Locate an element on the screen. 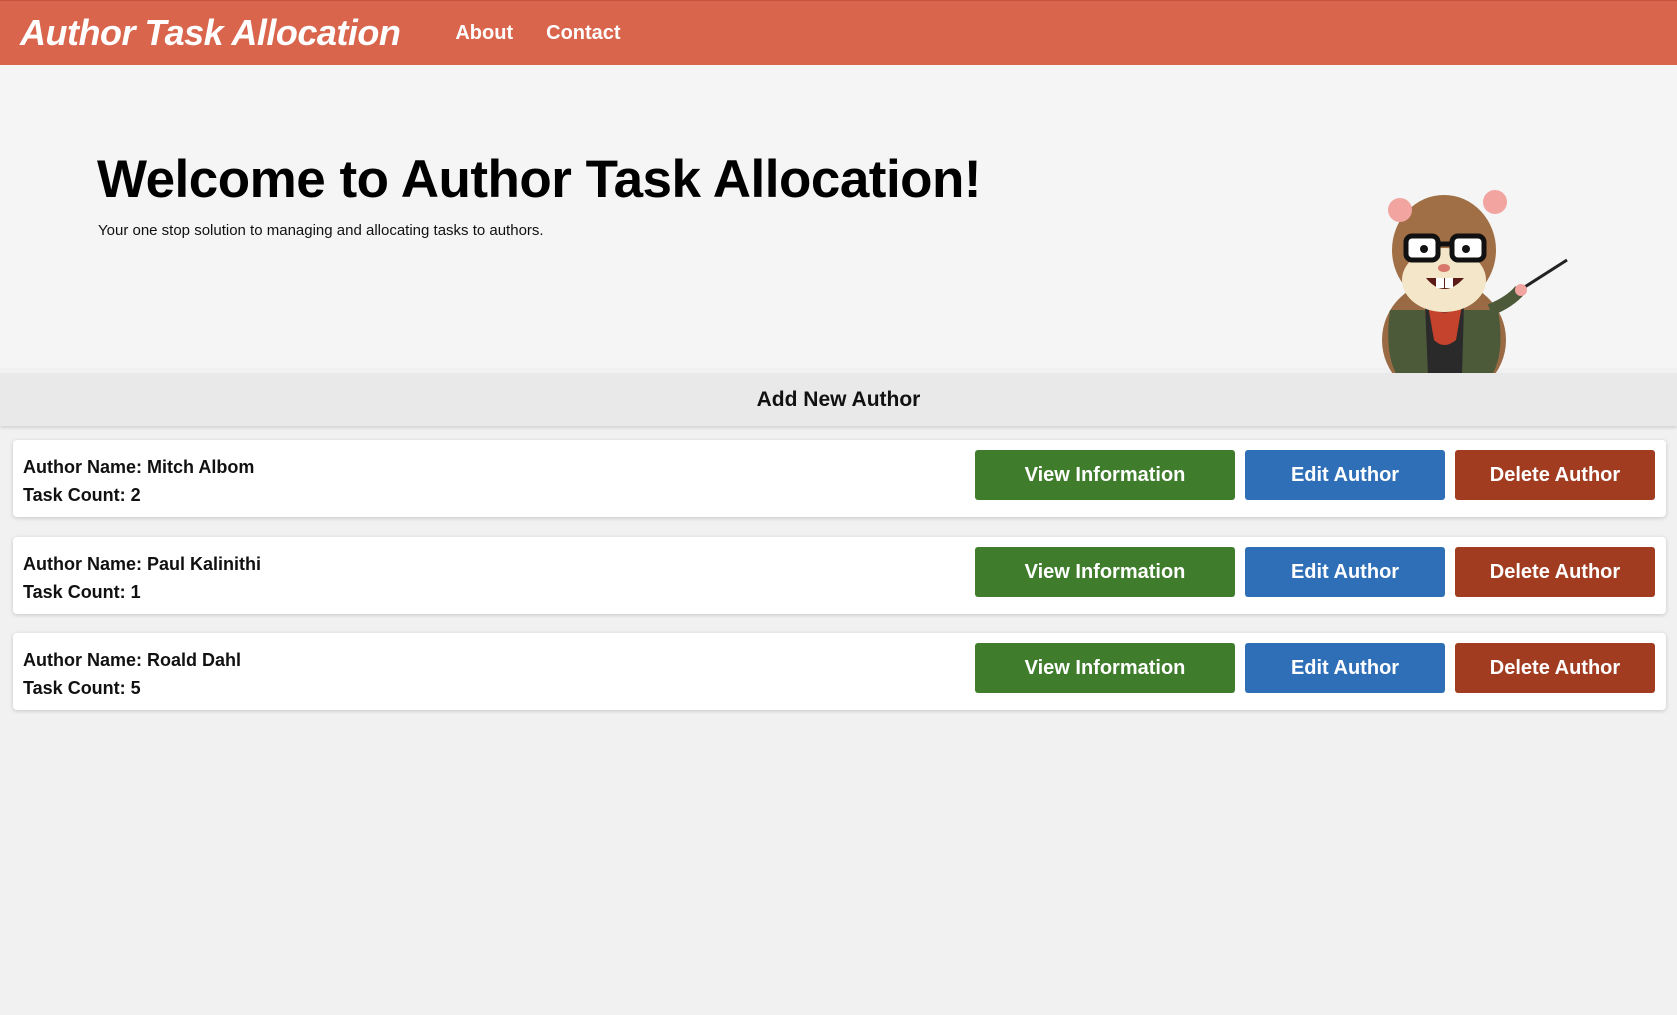 This screenshot has height=1015, width=1677. author-info: Author Name: Mitch Albom Task Count: 2 is located at coordinates (138, 481).